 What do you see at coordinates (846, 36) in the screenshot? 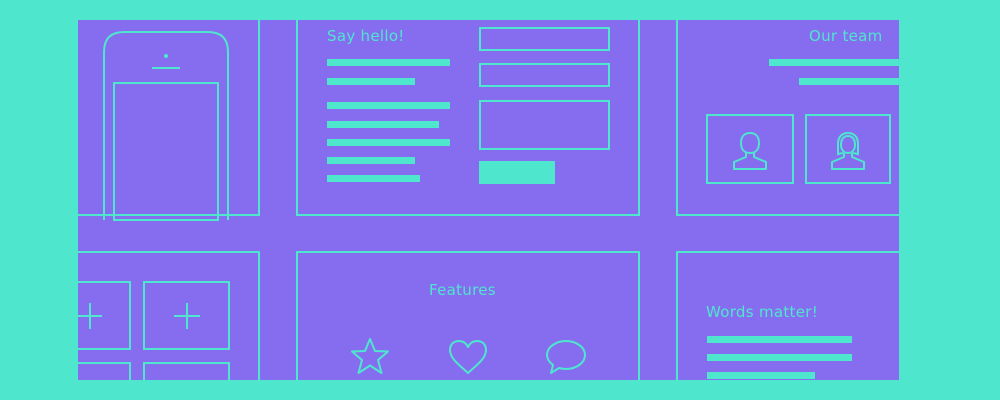
I see `team-heading: Our team` at bounding box center [846, 36].